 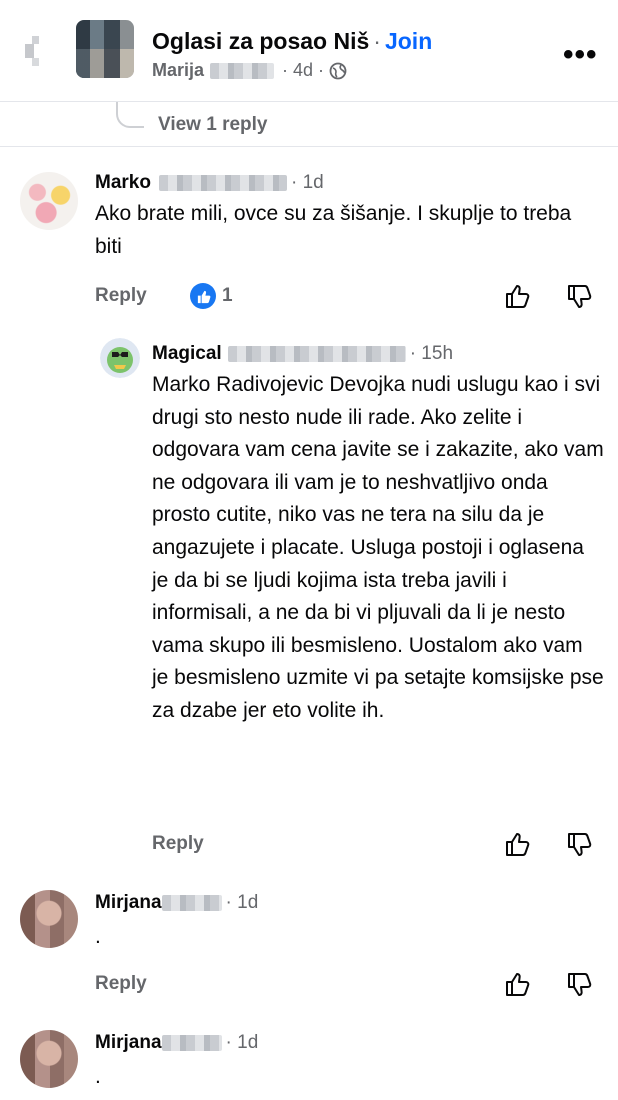 I want to click on view-replies-link: View 1 reply, so click(x=213, y=125).